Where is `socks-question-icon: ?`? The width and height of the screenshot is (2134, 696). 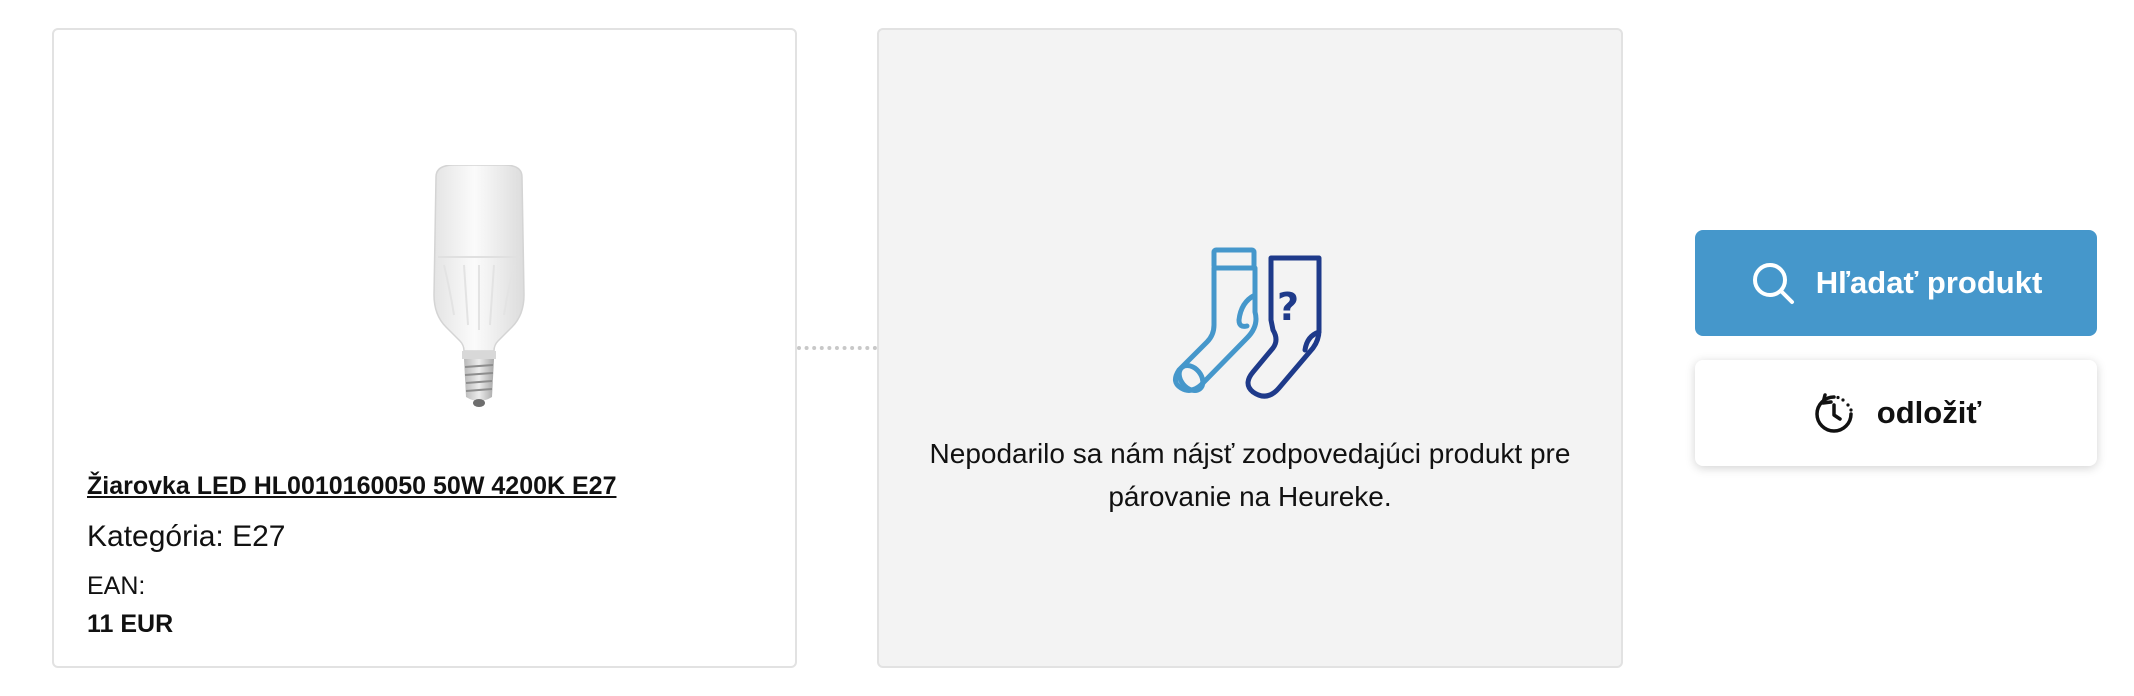
socks-question-icon: ? is located at coordinates (1254, 325).